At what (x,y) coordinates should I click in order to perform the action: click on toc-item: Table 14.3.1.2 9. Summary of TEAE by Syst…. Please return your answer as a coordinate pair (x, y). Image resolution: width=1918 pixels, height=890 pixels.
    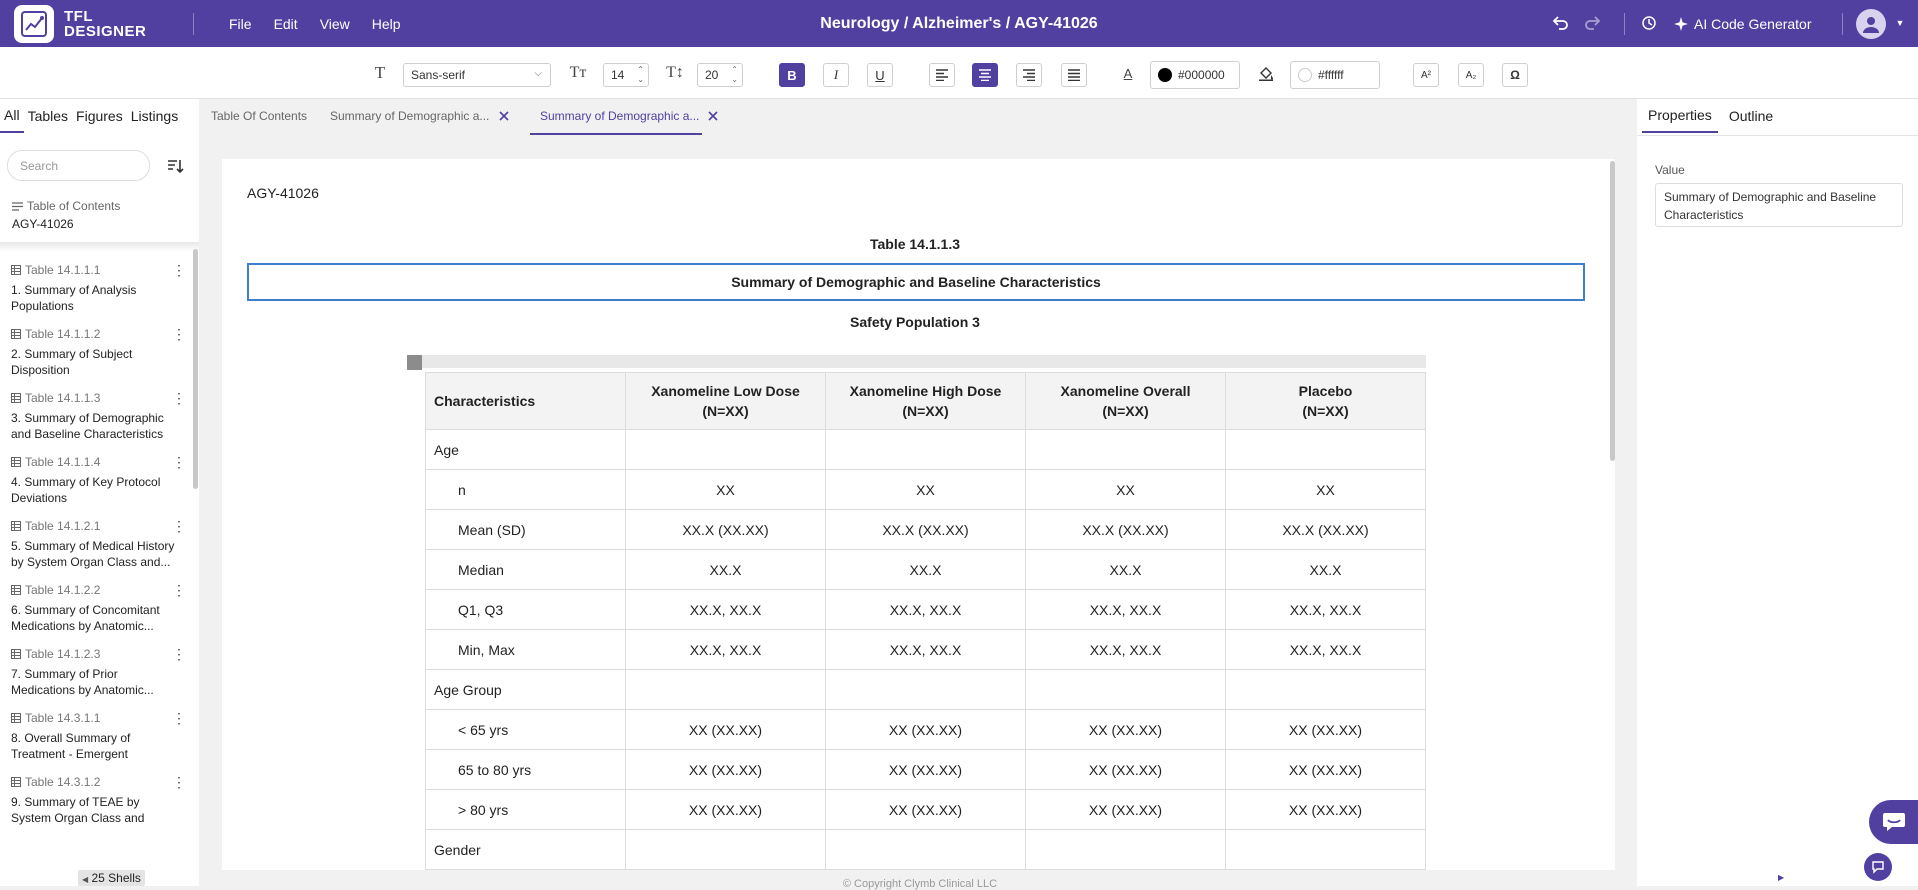
    Looking at the image, I should click on (93, 803).